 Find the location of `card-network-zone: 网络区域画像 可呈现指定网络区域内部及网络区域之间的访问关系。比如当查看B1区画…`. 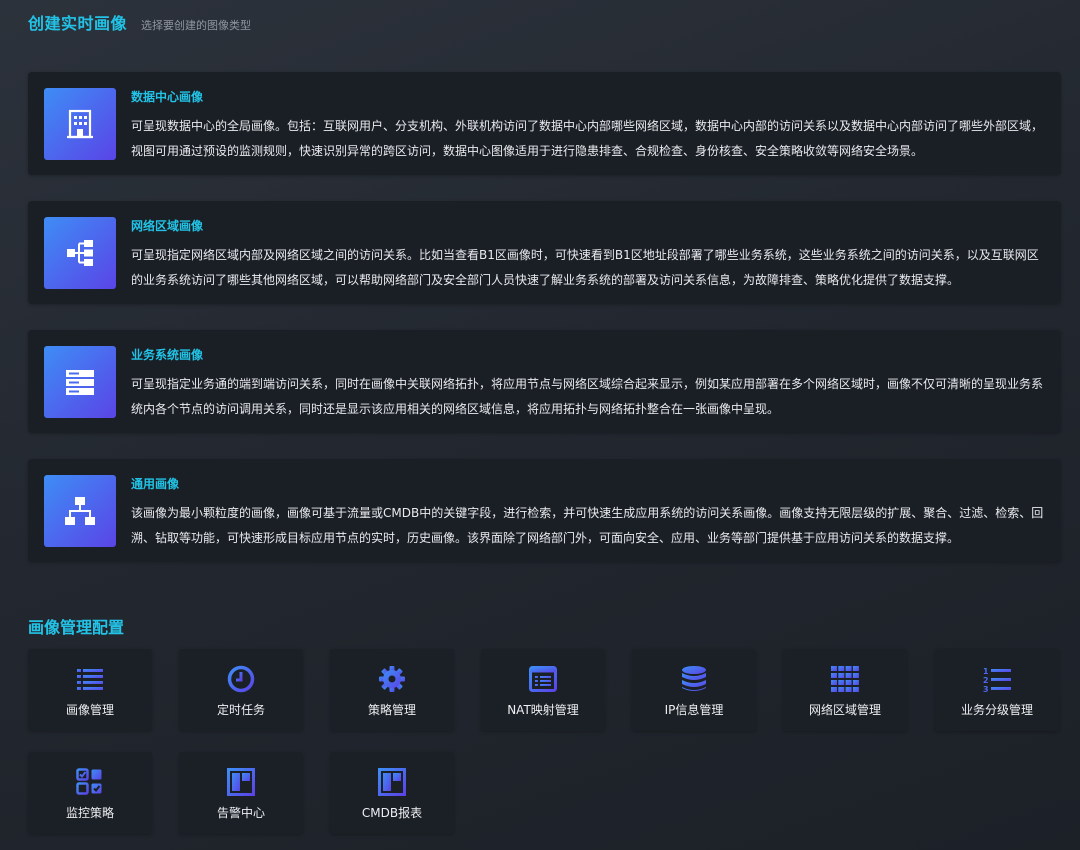

card-network-zone: 网络区域画像 可呈现指定网络区域内部及网络区域之间的访问关系。比如当查看B1区画… is located at coordinates (544, 252).